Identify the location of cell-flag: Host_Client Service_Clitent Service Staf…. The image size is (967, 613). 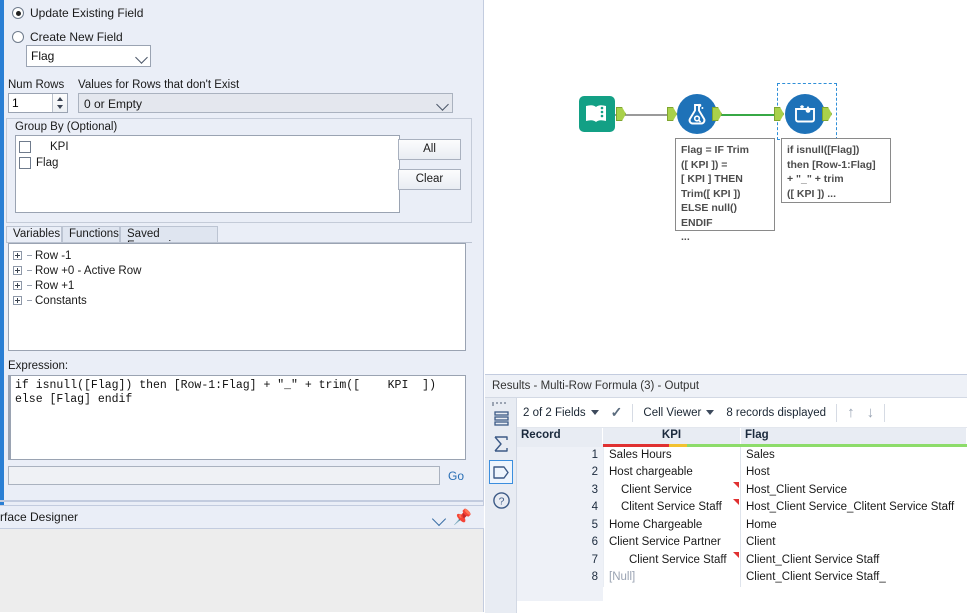
(854, 508).